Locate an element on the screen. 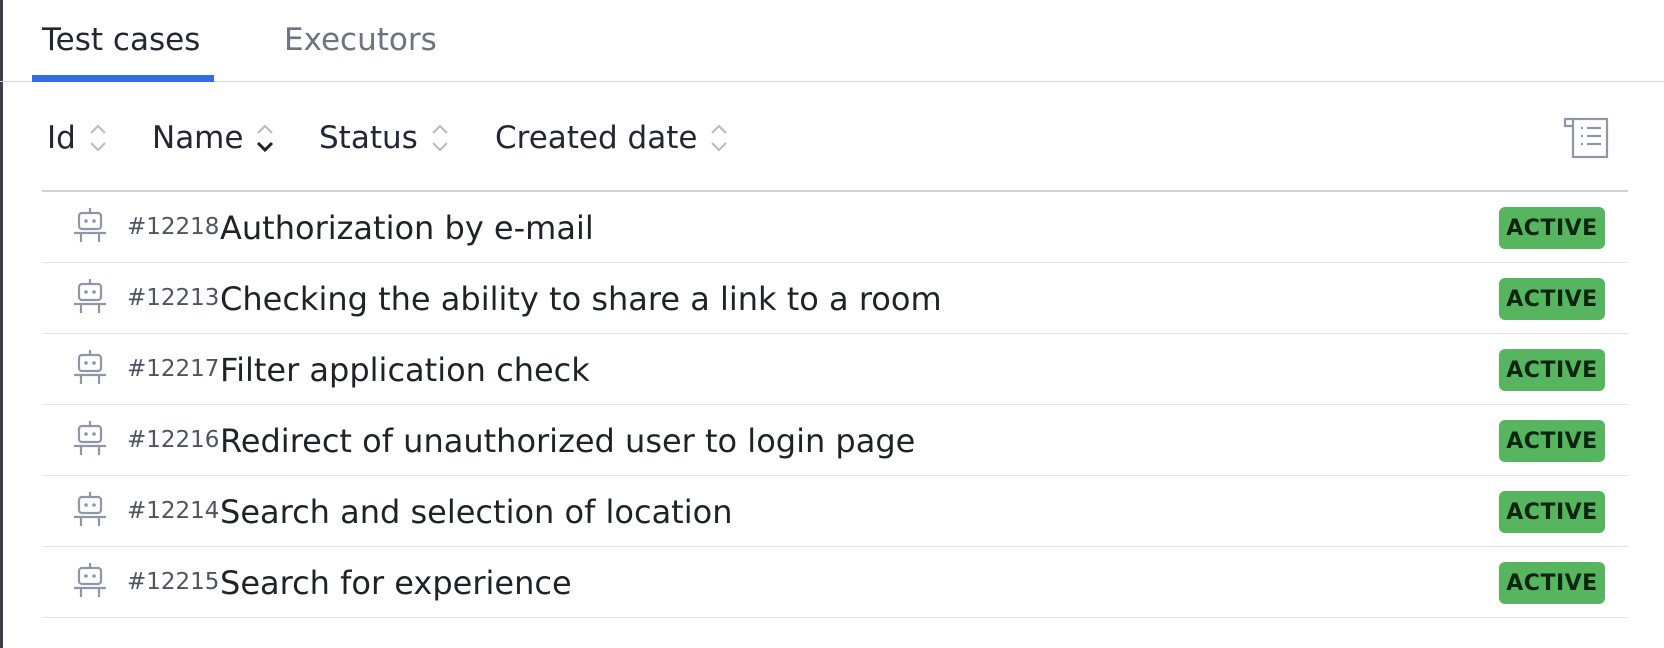 The width and height of the screenshot is (1664, 648). test-case-name: Authorization by e-mail is located at coordinates (407, 228).